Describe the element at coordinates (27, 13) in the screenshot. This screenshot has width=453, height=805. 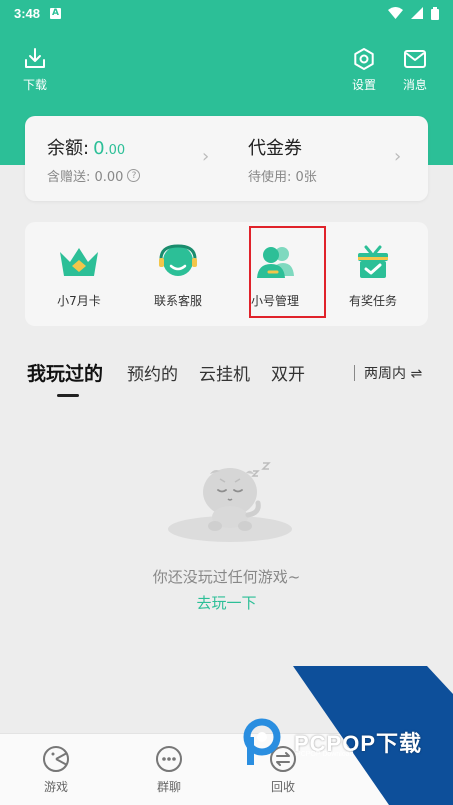
I see `status-time: 3:48` at that location.